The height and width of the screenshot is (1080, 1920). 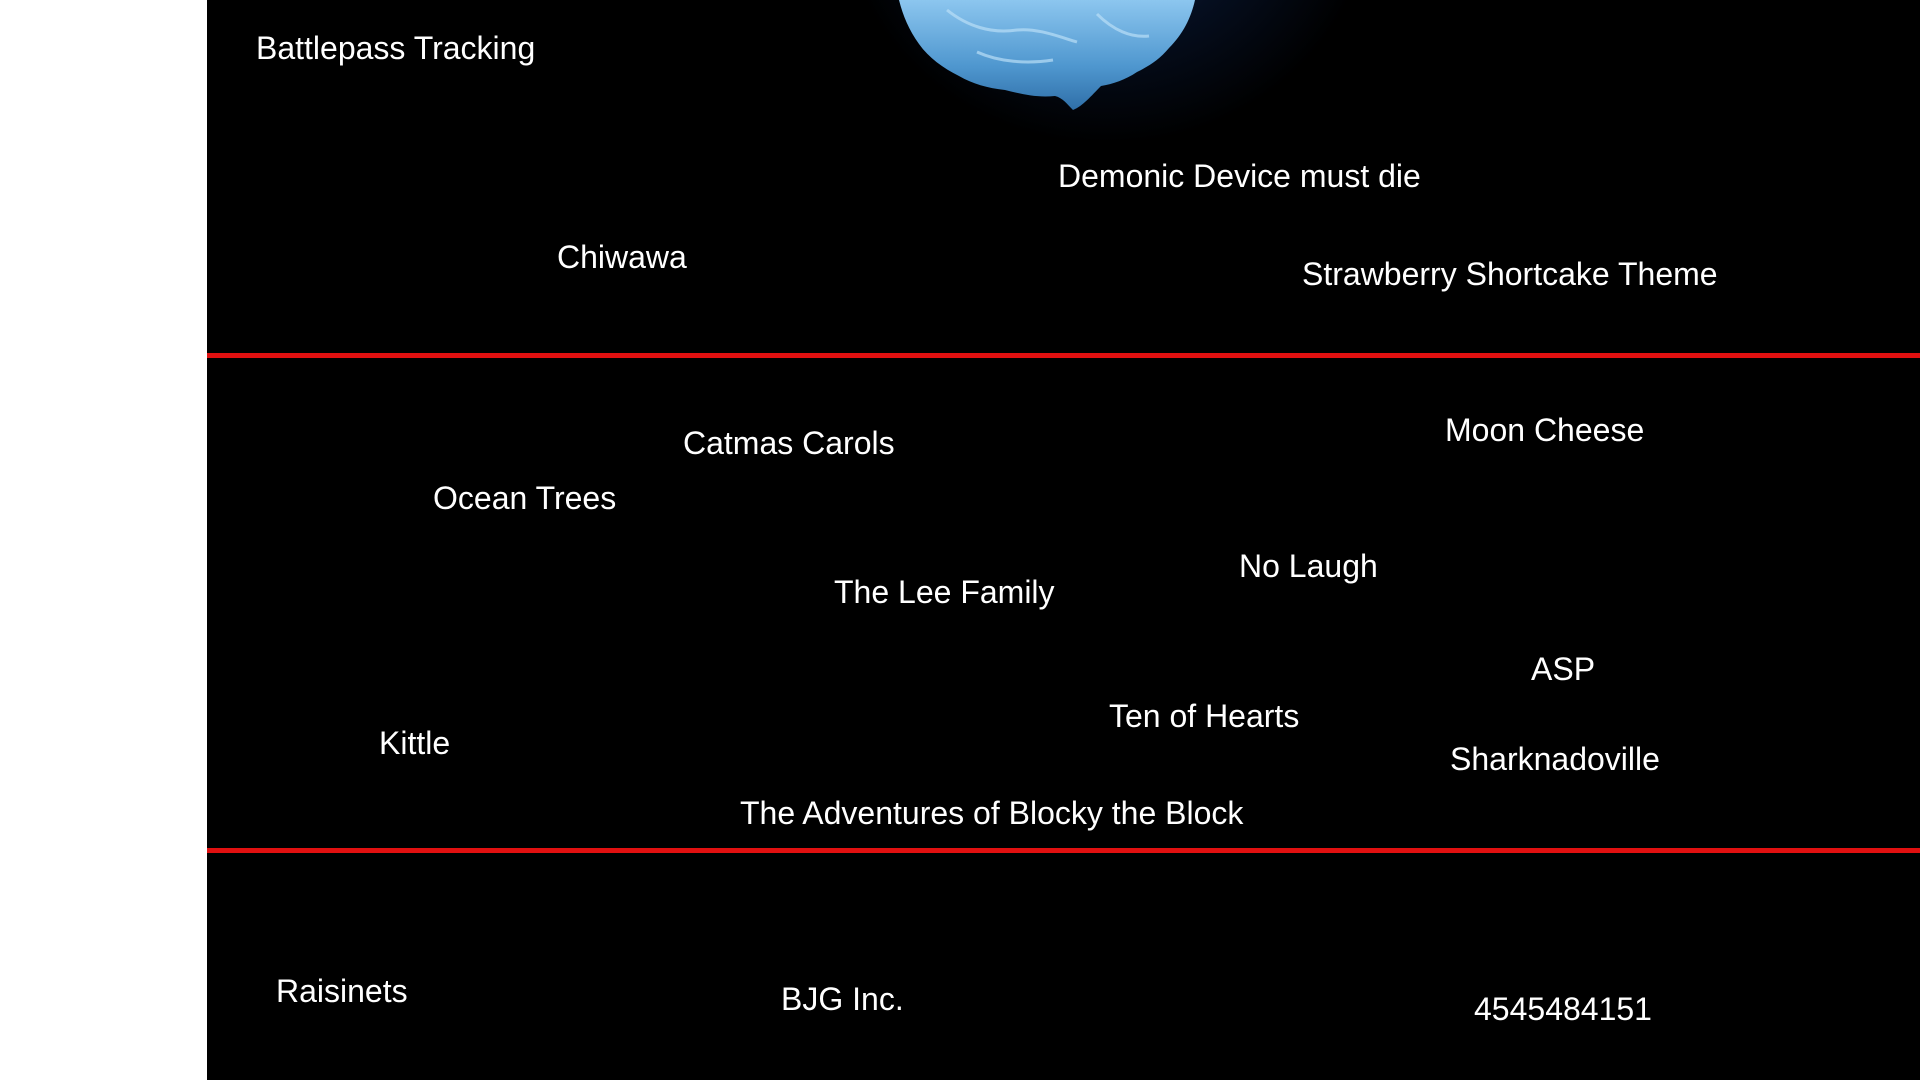 I want to click on tier-item: No Laugh, so click(x=1308, y=566).